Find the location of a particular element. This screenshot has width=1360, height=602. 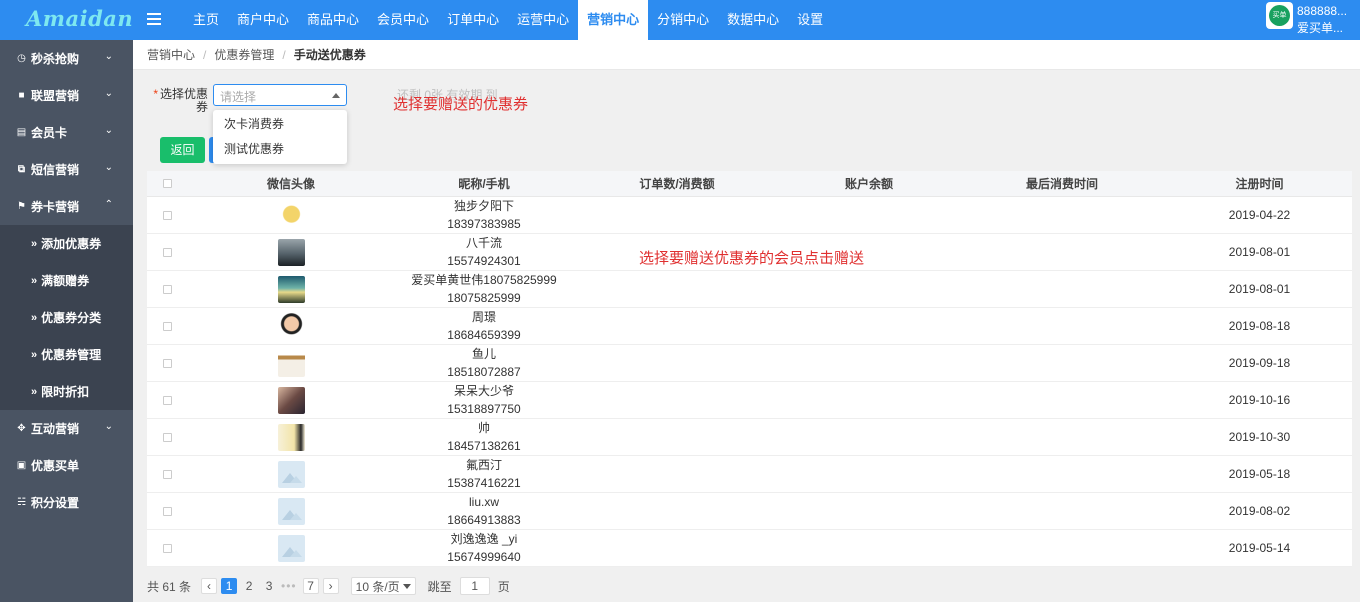

nav-member: 会员中心 is located at coordinates (403, 20).